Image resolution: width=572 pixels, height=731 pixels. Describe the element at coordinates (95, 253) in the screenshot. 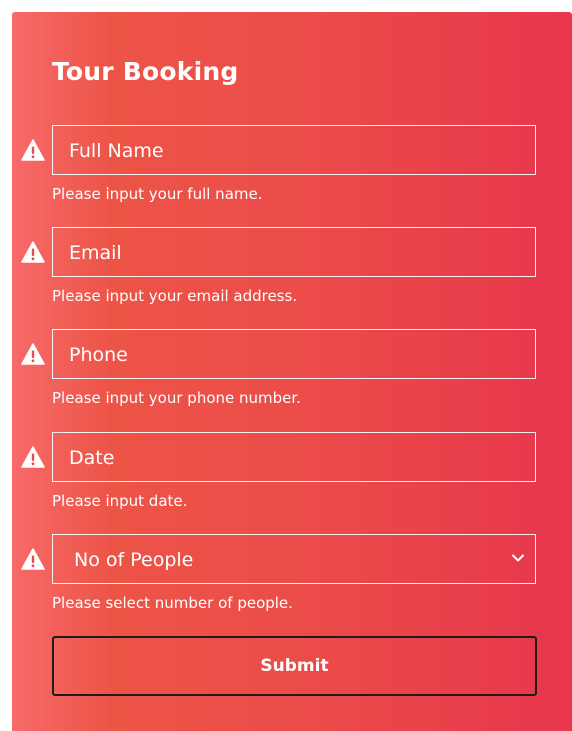

I see `email-placeholder: Email` at that location.